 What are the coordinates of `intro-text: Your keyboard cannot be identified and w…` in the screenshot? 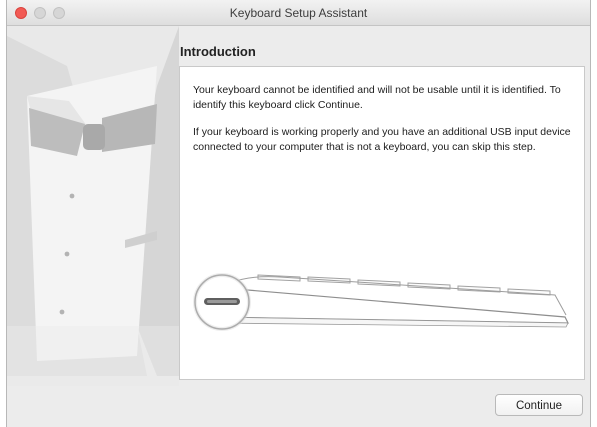 It's located at (377, 97).